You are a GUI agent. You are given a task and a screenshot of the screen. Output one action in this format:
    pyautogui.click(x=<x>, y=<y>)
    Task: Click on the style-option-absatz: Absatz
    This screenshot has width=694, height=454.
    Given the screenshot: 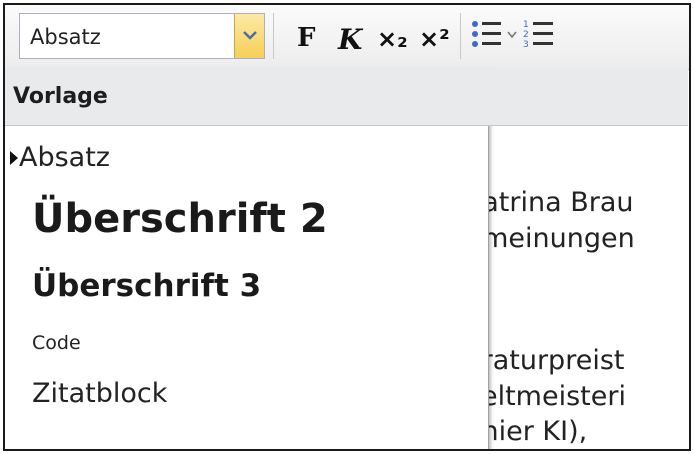 What is the action you would take?
    pyautogui.click(x=246, y=160)
    